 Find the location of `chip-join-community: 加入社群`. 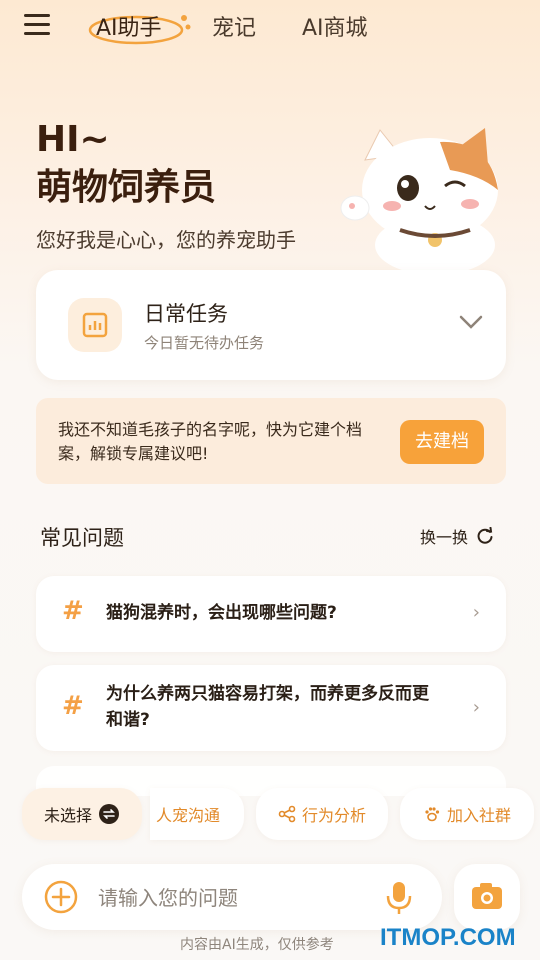

chip-join-community: 加入社群 is located at coordinates (467, 814).